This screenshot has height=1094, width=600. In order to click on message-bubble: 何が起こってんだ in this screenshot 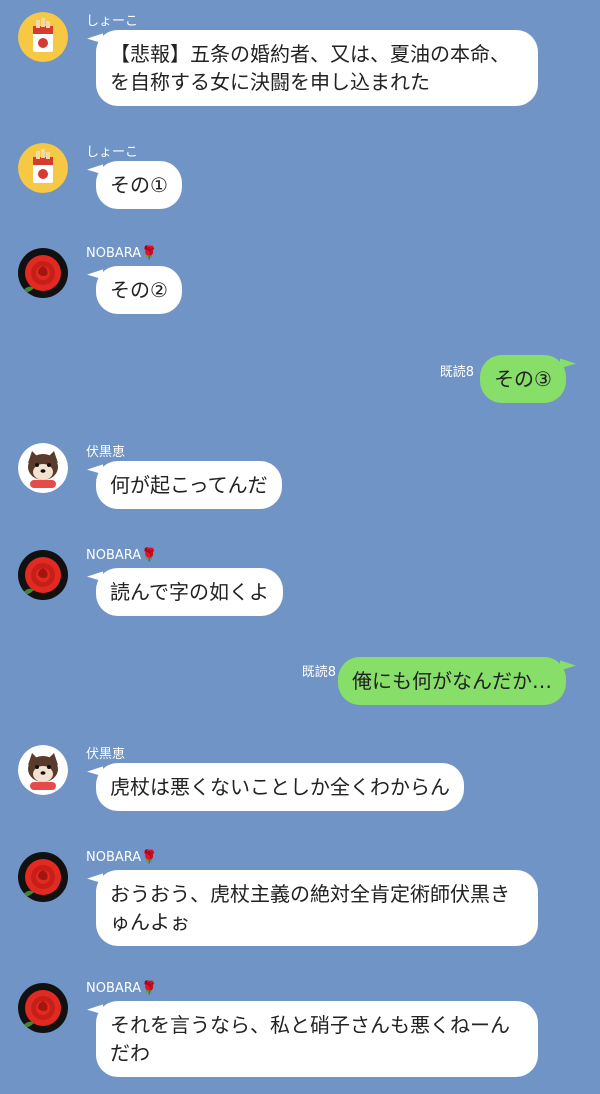, I will do `click(189, 485)`.